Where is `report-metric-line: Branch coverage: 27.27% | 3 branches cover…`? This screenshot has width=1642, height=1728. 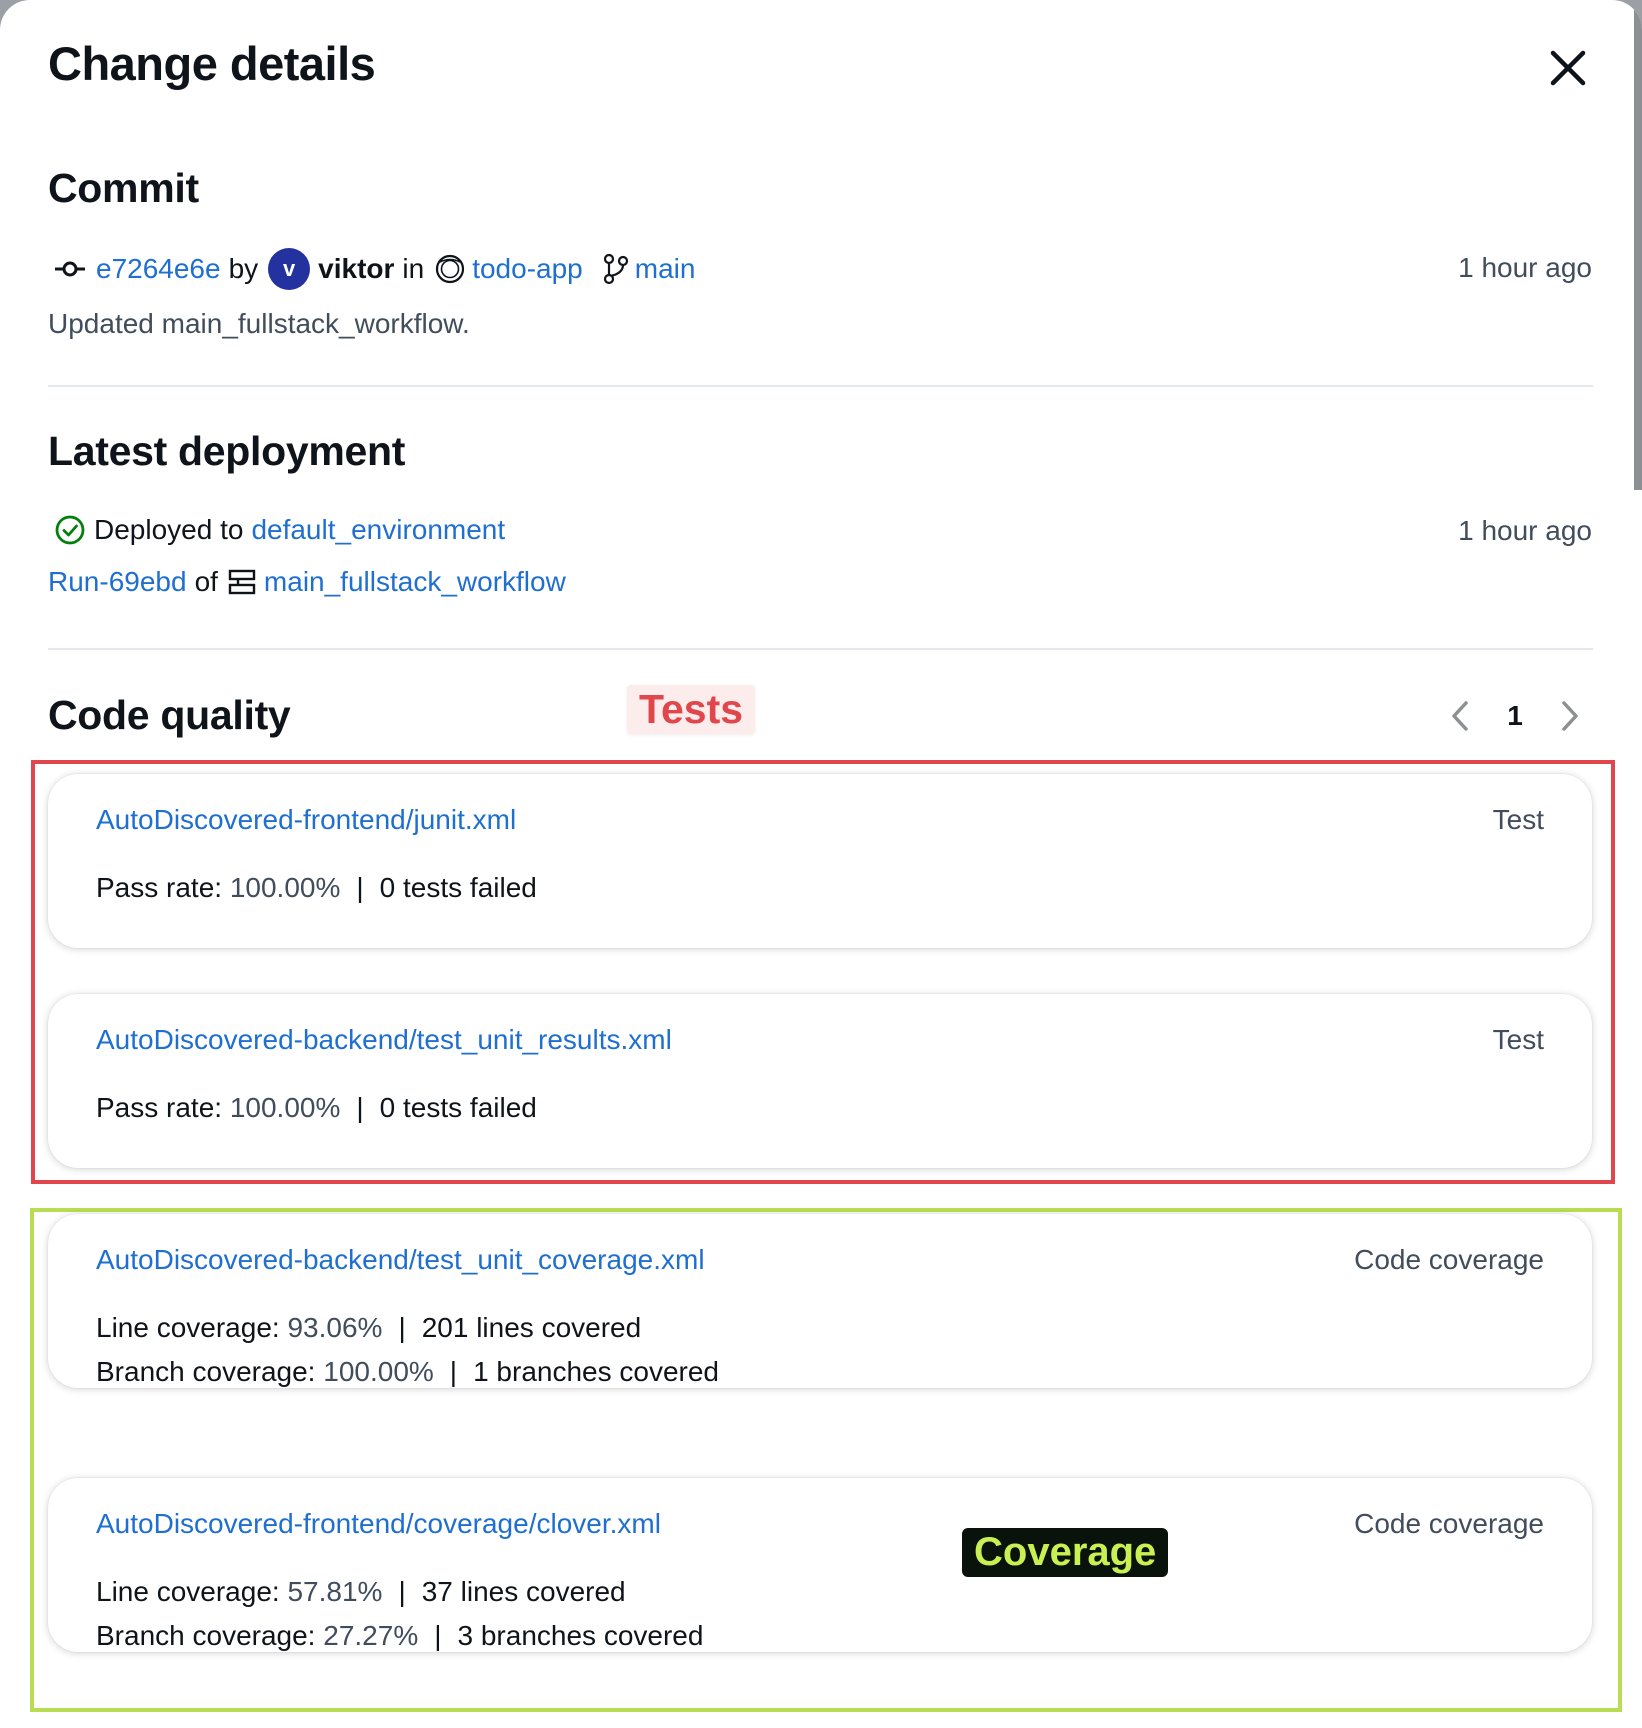
report-metric-line: Branch coverage: 27.27% | 3 branches cover… is located at coordinates (399, 1636).